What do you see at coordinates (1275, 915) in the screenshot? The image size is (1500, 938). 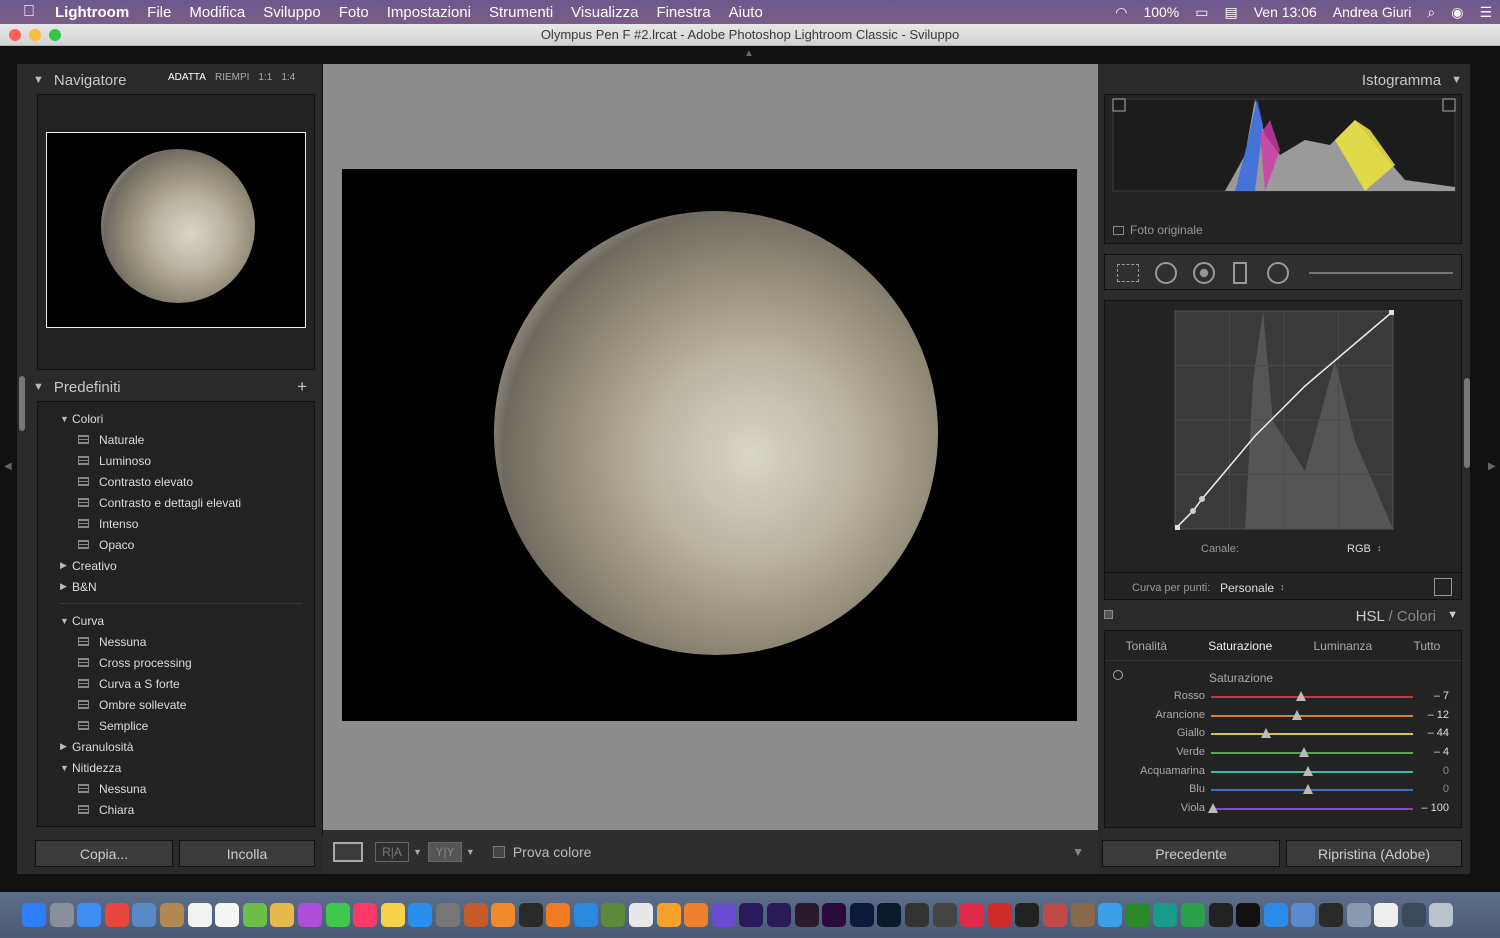 I see `zoom-icon` at bounding box center [1275, 915].